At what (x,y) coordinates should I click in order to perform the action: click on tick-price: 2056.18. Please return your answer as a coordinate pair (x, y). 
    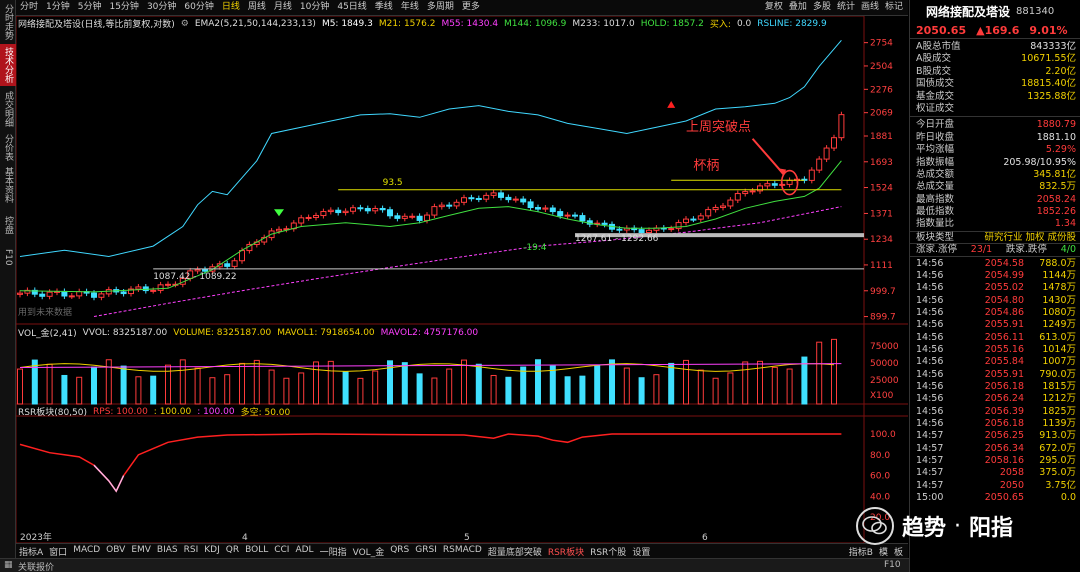
    Looking at the image, I should click on (1004, 424).